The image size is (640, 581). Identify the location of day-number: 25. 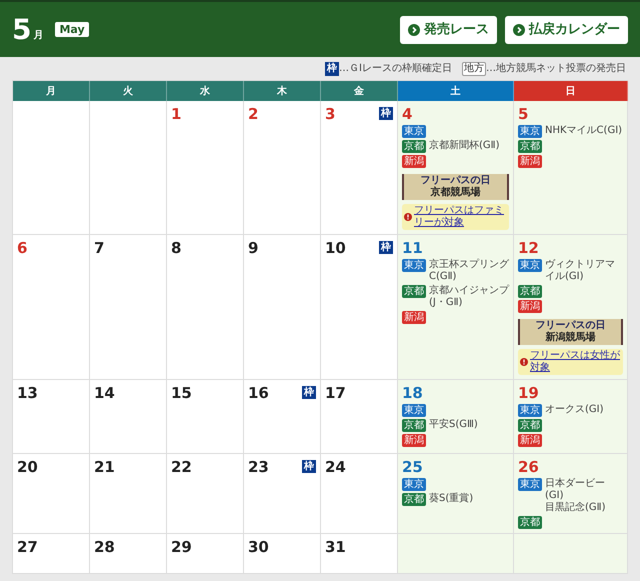
(412, 467).